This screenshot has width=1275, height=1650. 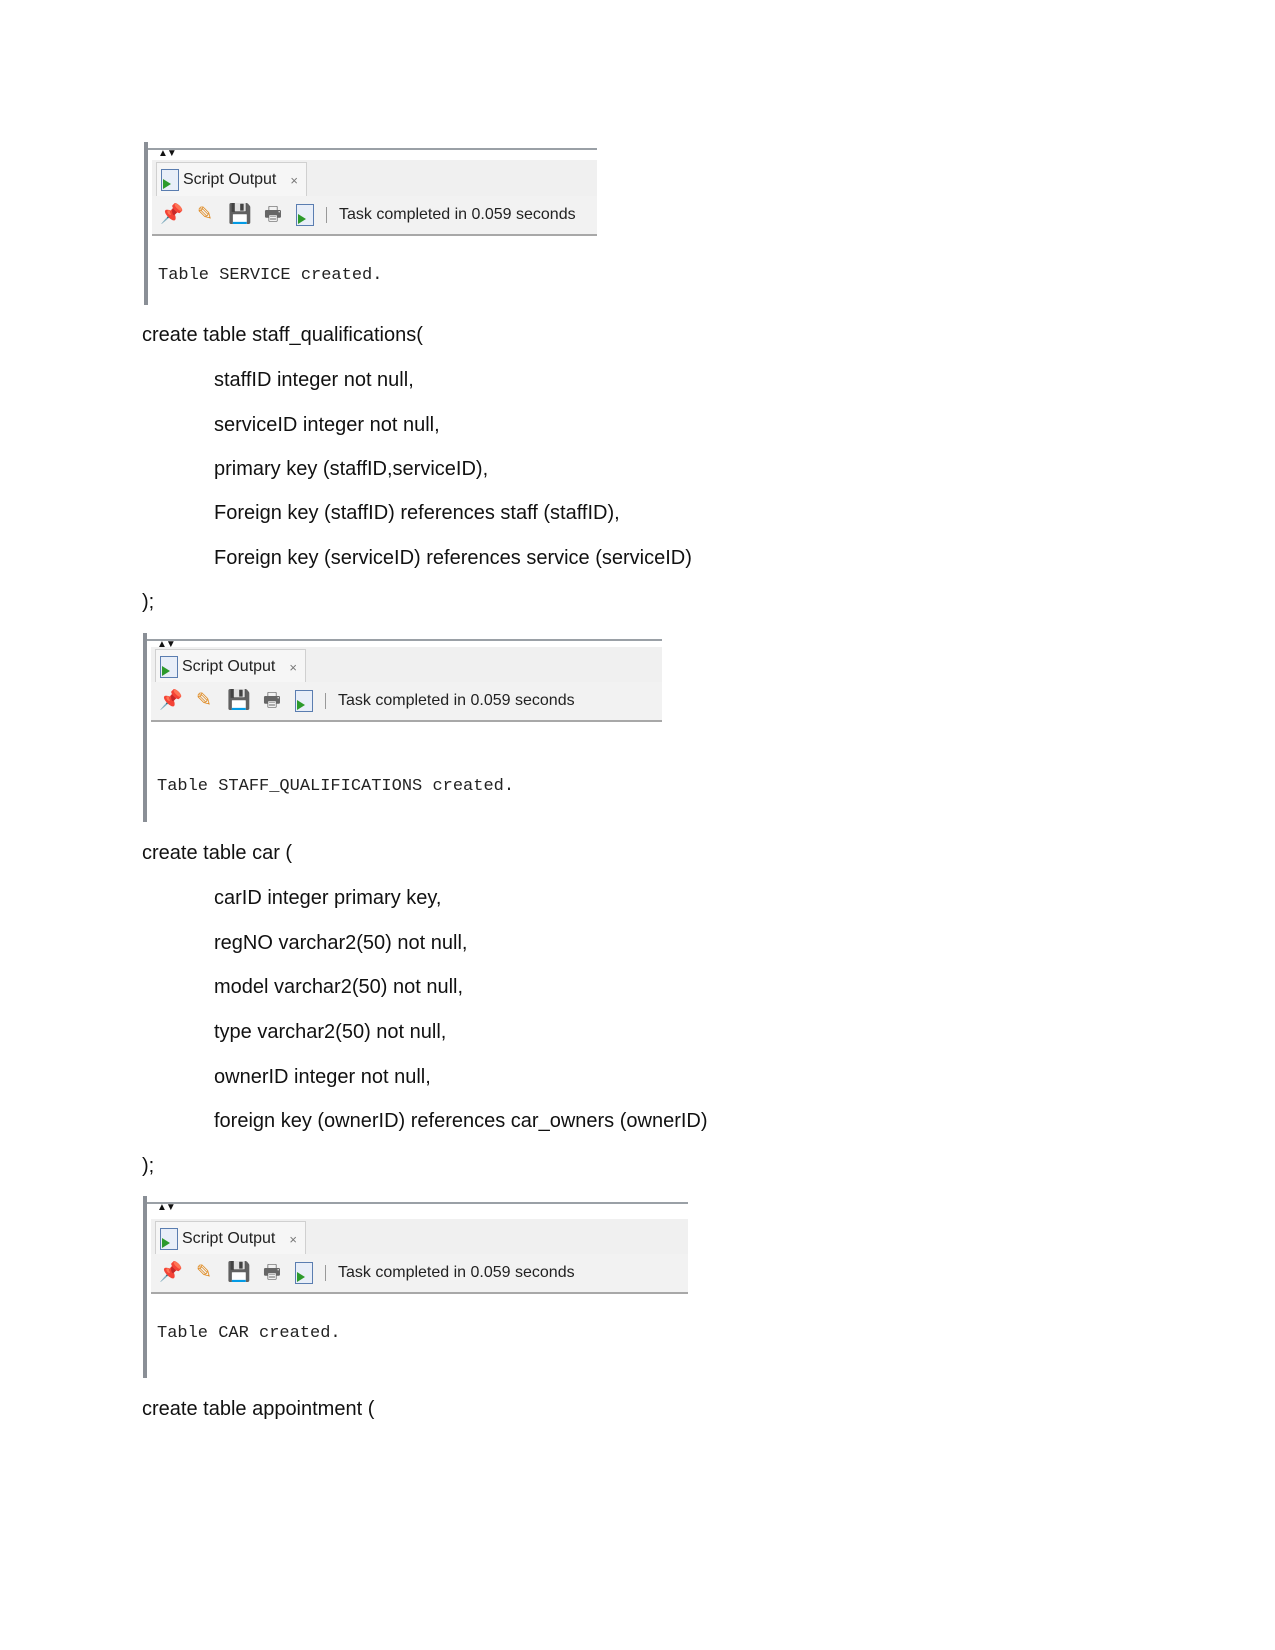 What do you see at coordinates (351, 469) in the screenshot?
I see `sql-line: primary key (staffID,serviceID),` at bounding box center [351, 469].